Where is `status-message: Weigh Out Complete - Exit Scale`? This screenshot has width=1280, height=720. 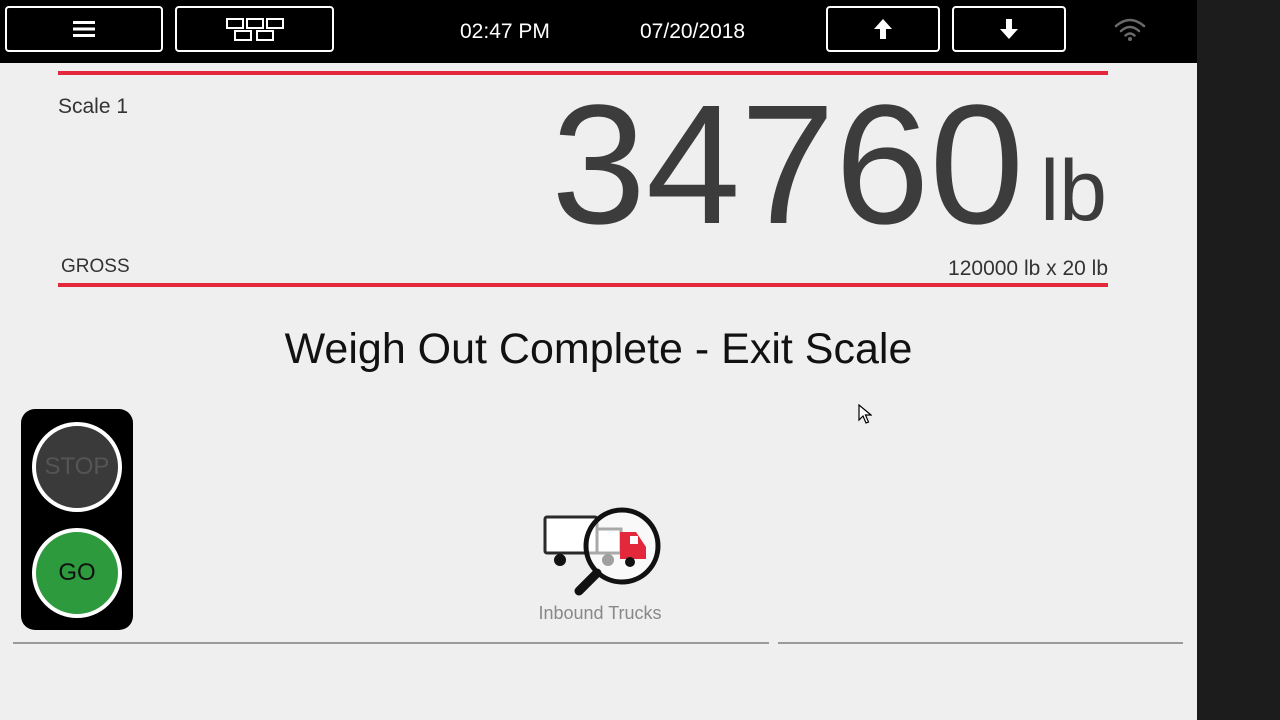
status-message: Weigh Out Complete - Exit Scale is located at coordinates (598, 349).